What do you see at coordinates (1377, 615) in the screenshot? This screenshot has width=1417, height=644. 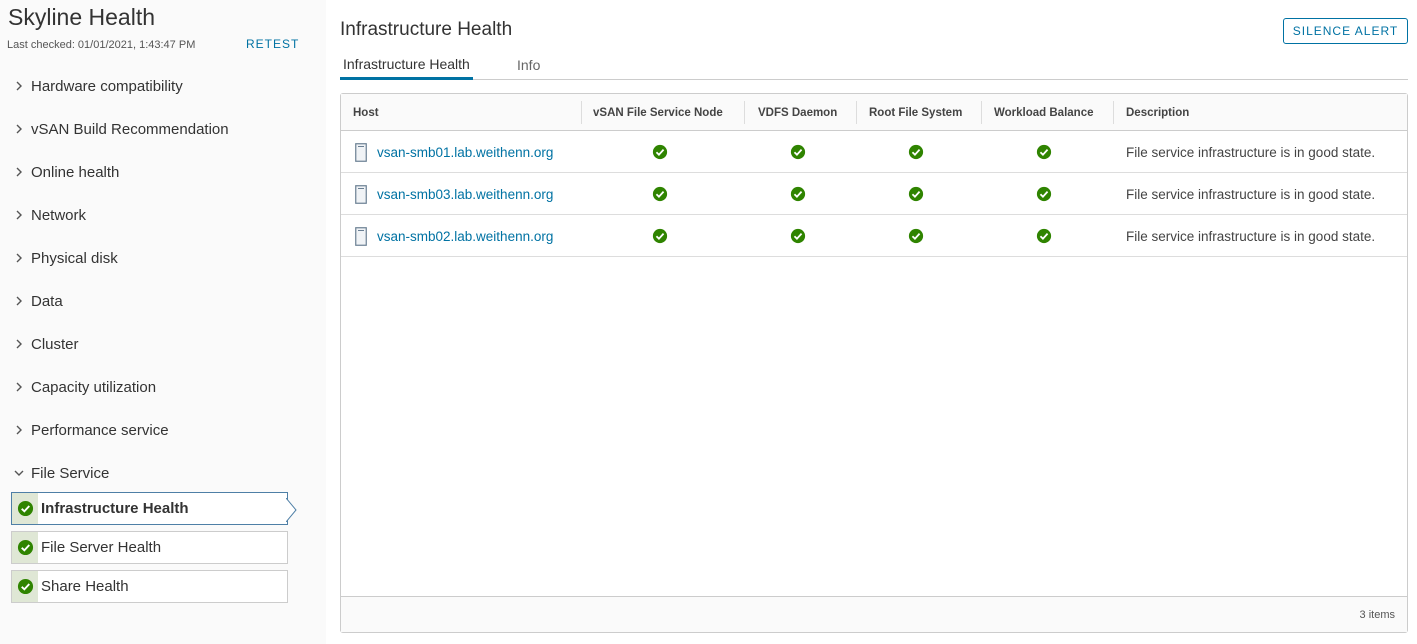 I see `item-count: 3 items` at bounding box center [1377, 615].